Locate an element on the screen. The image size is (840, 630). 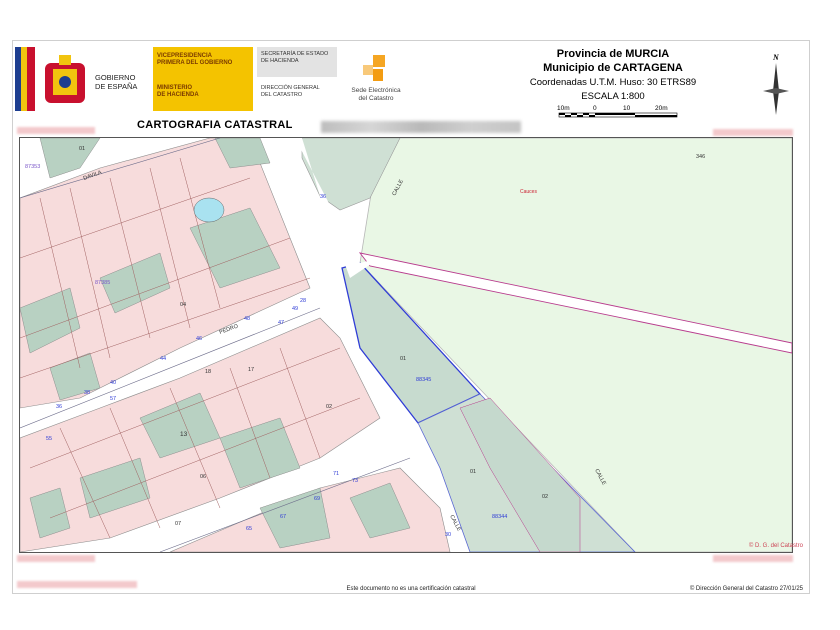
vicepresidencia-line-2: PRIMERA DEL GOBIERNO is located at coordinates (195, 63).